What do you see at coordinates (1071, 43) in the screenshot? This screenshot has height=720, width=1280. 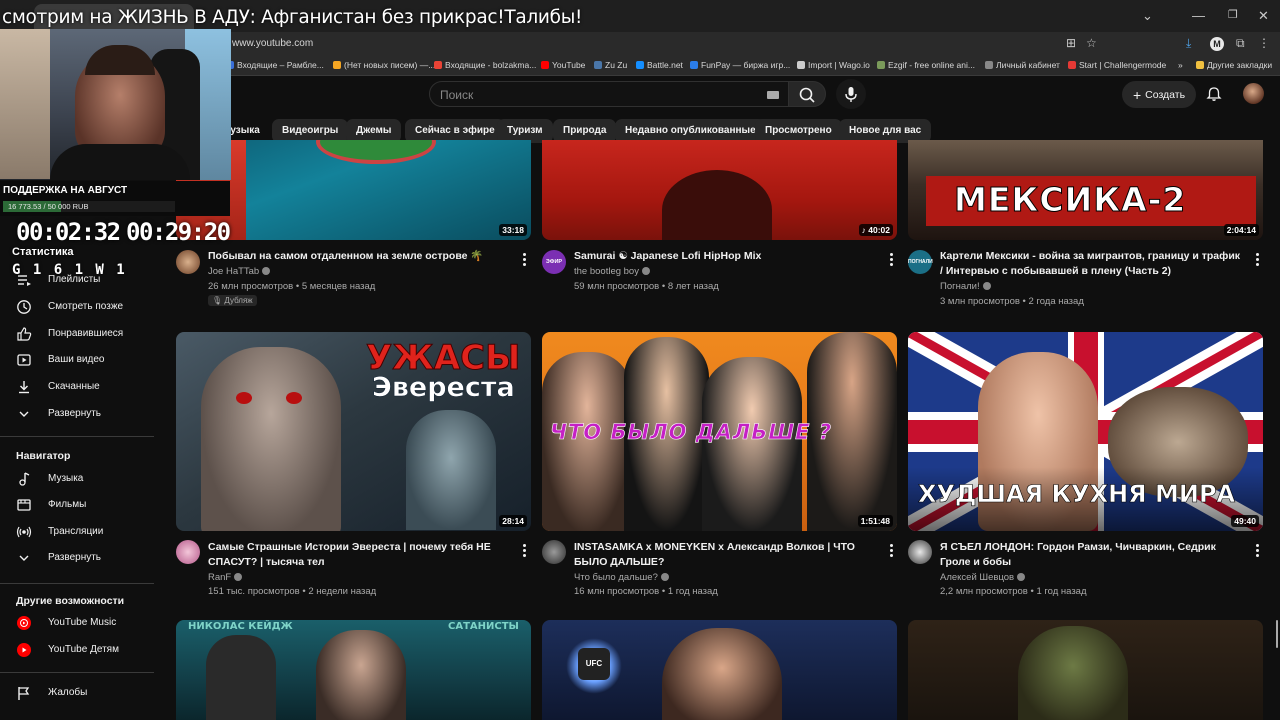 I see `install-app-icon: ⊞` at bounding box center [1071, 43].